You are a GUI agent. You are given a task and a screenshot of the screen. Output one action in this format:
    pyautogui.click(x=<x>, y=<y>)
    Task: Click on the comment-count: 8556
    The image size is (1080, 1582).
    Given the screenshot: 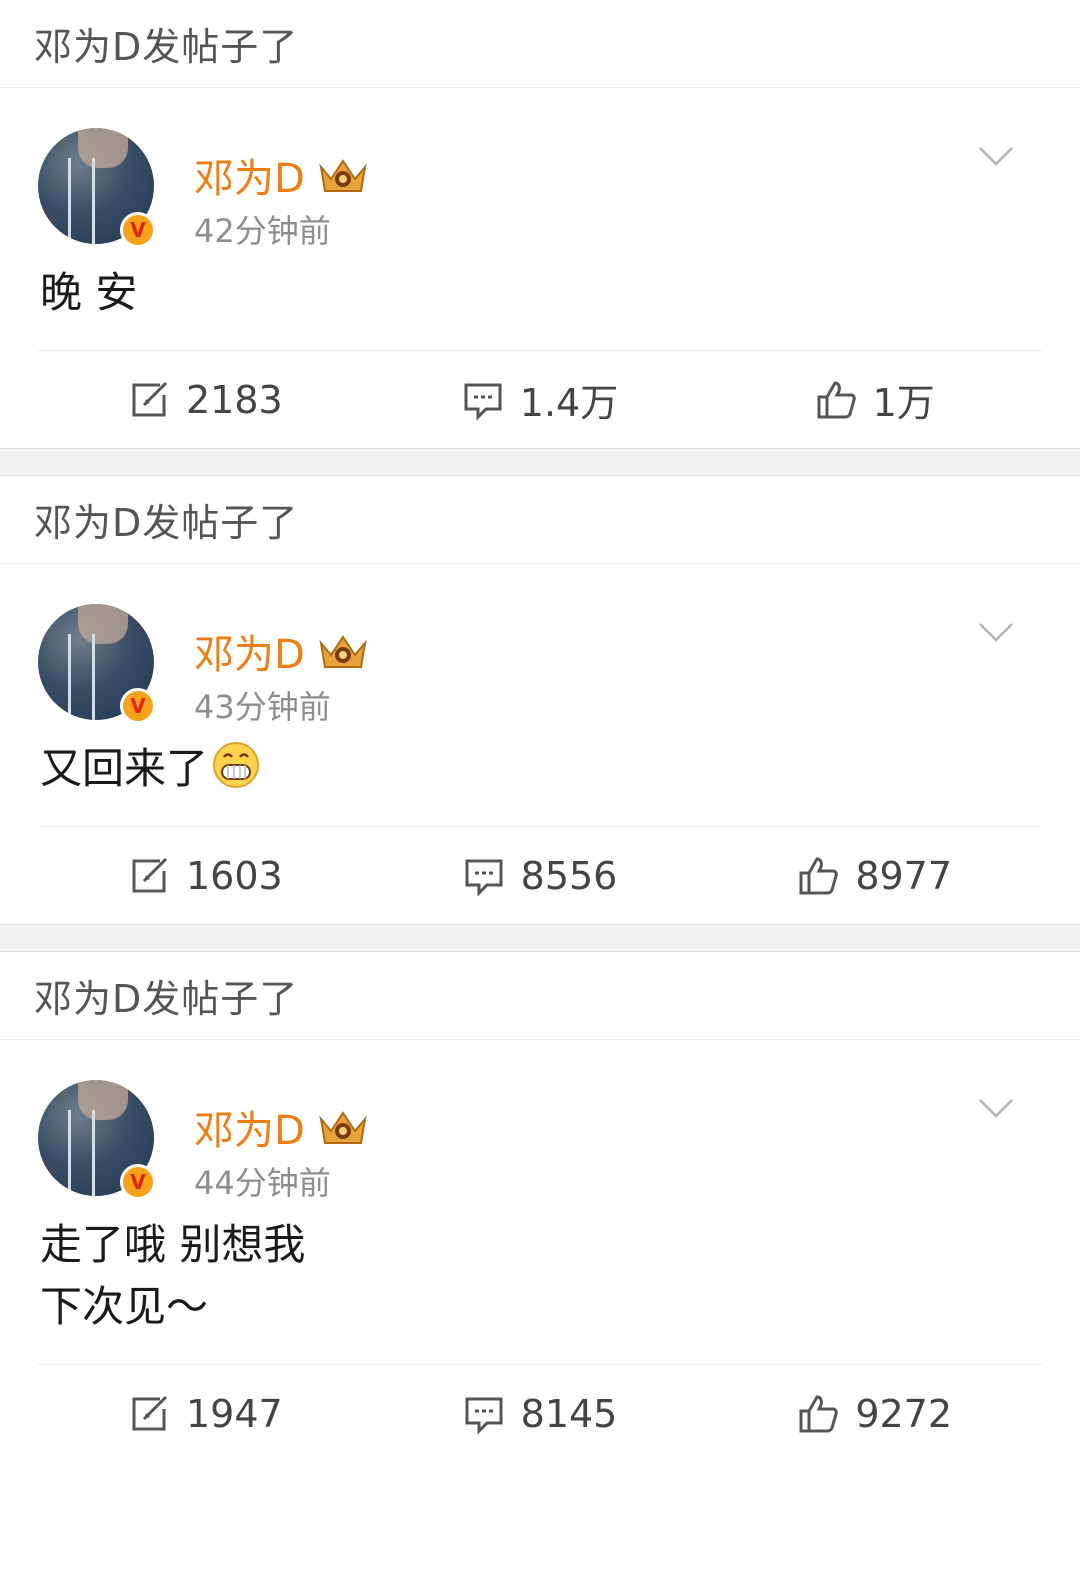 What is the action you would take?
    pyautogui.click(x=569, y=875)
    